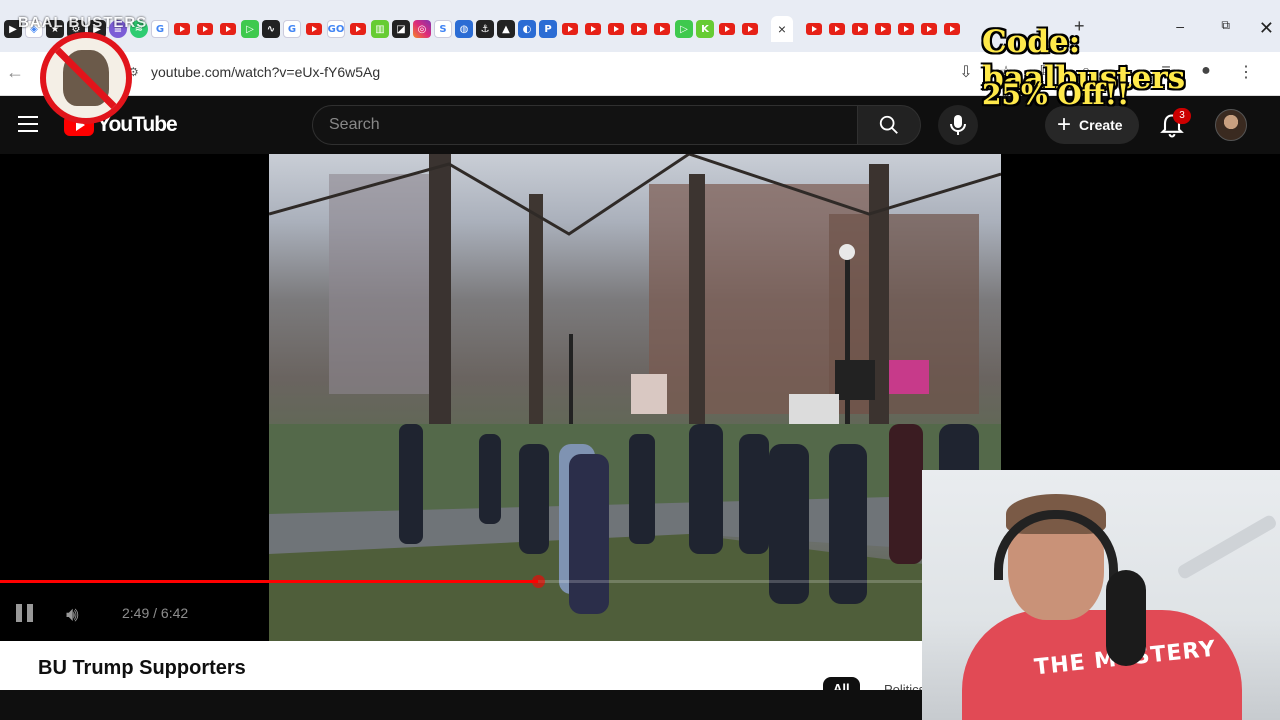 This screenshot has width=1280, height=720. Describe the element at coordinates (1227, 547) in the screenshot. I see `mic-boom-arm` at that location.